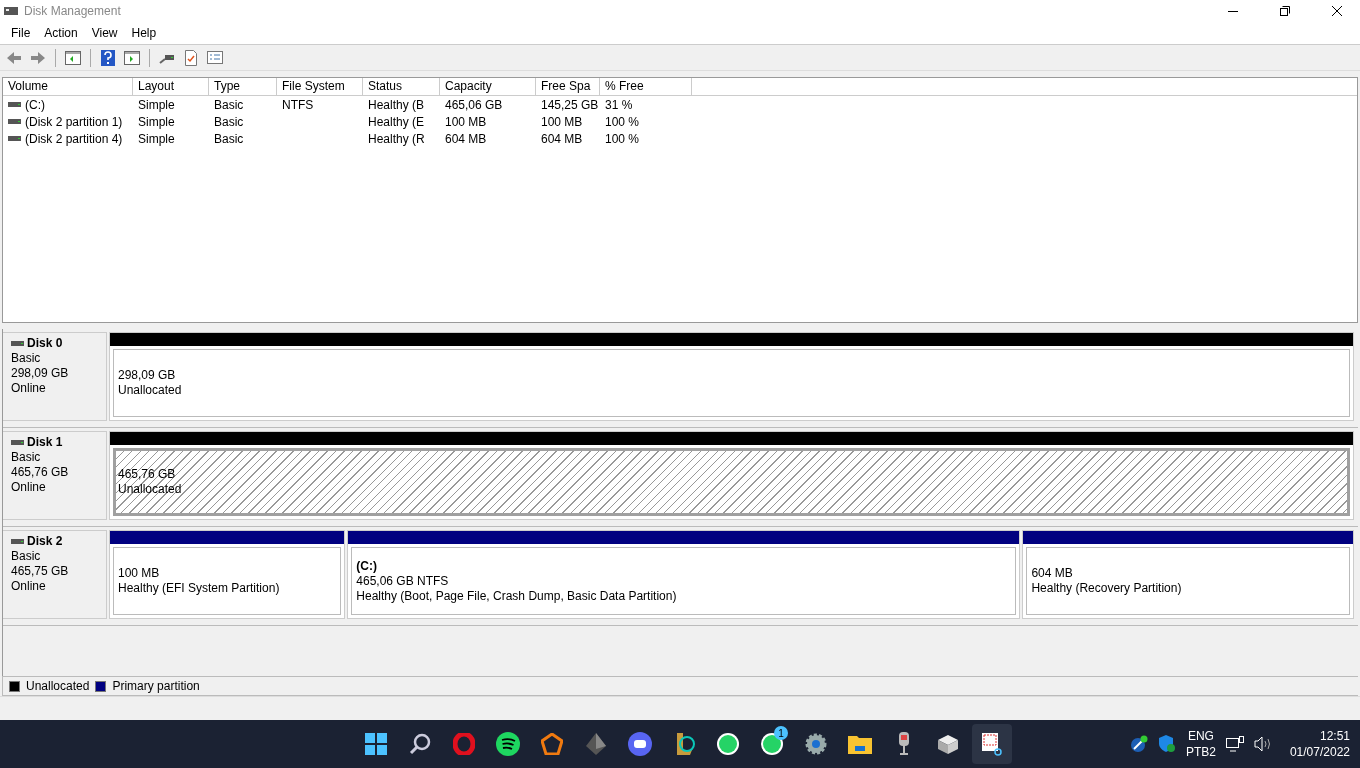 The image size is (1360, 768). I want to click on column-header: Volume, so click(68, 87).